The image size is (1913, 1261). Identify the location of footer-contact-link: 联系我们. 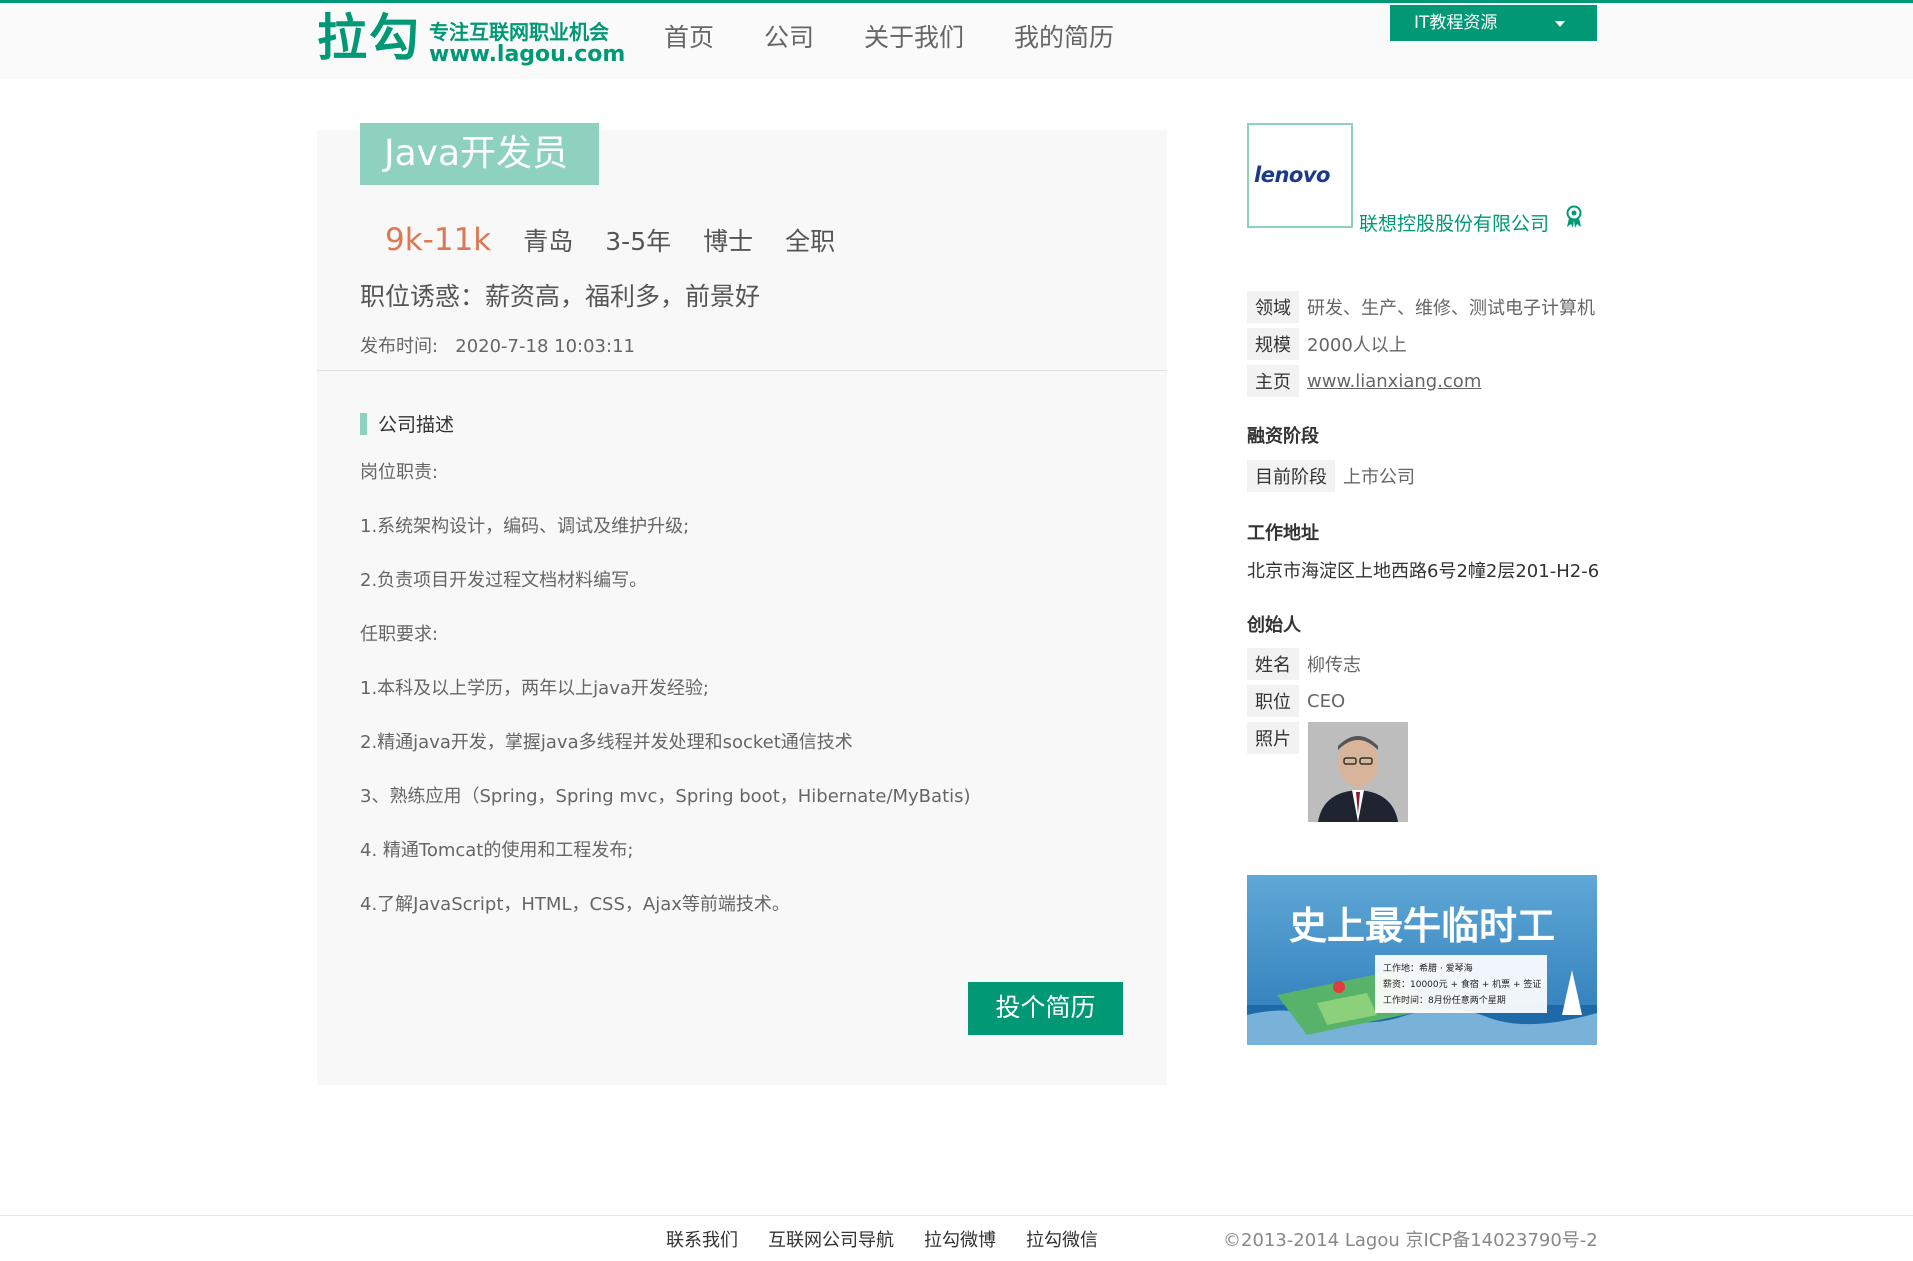
(702, 1239).